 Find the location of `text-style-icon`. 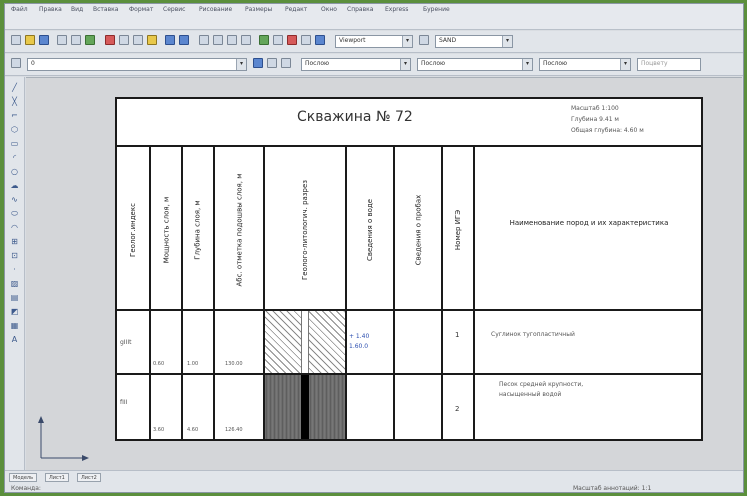

text-style-icon is located at coordinates (424, 40).